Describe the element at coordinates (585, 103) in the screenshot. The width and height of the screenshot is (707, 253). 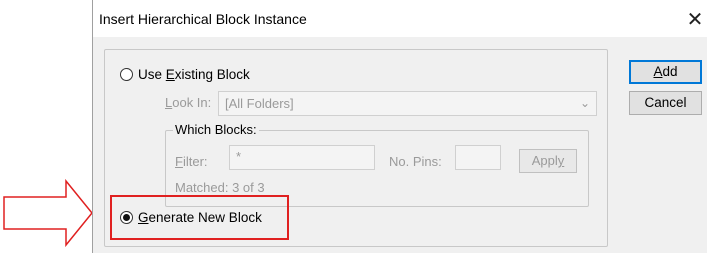
I see `chevron-down-icon: ⌄` at that location.